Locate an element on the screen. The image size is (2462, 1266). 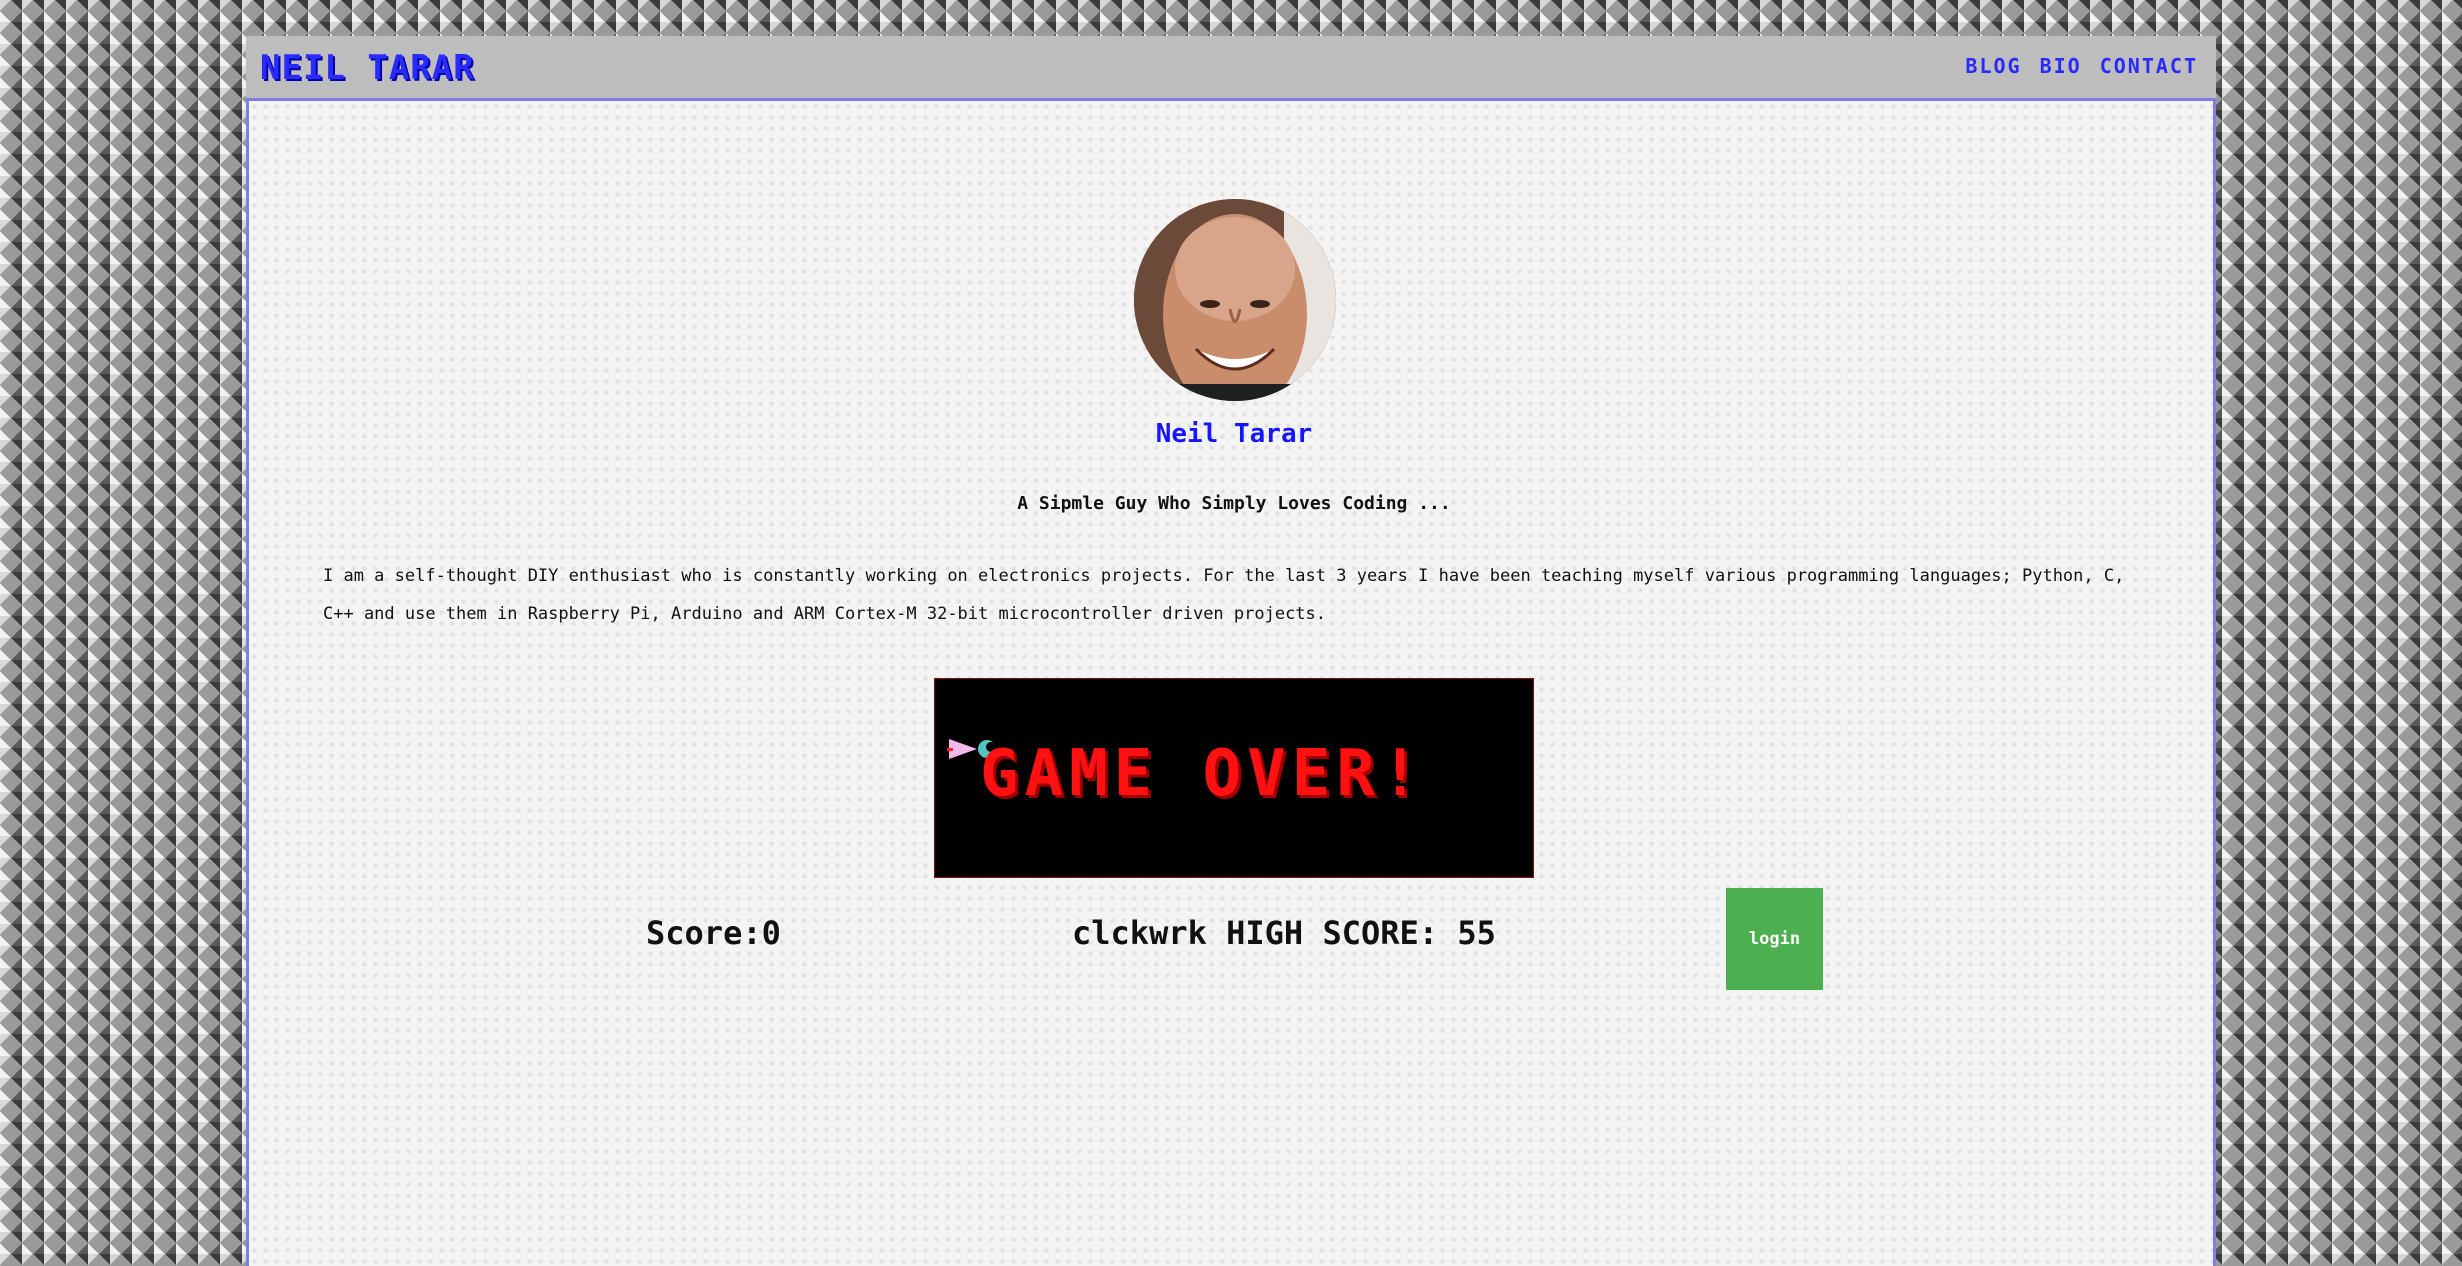
game-over-message: GAME OVER! is located at coordinates (1203, 774).